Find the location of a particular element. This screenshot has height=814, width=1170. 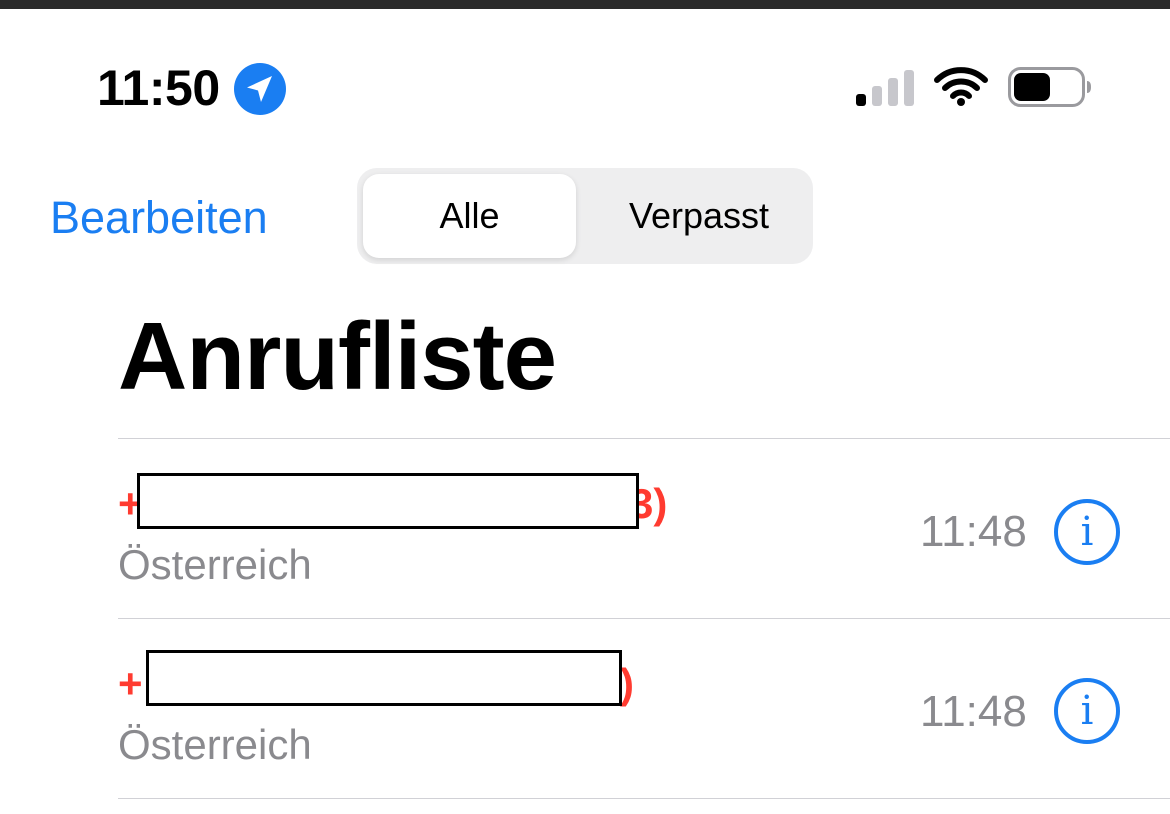

segmented-control: Alle Verpasst is located at coordinates (585, 216).